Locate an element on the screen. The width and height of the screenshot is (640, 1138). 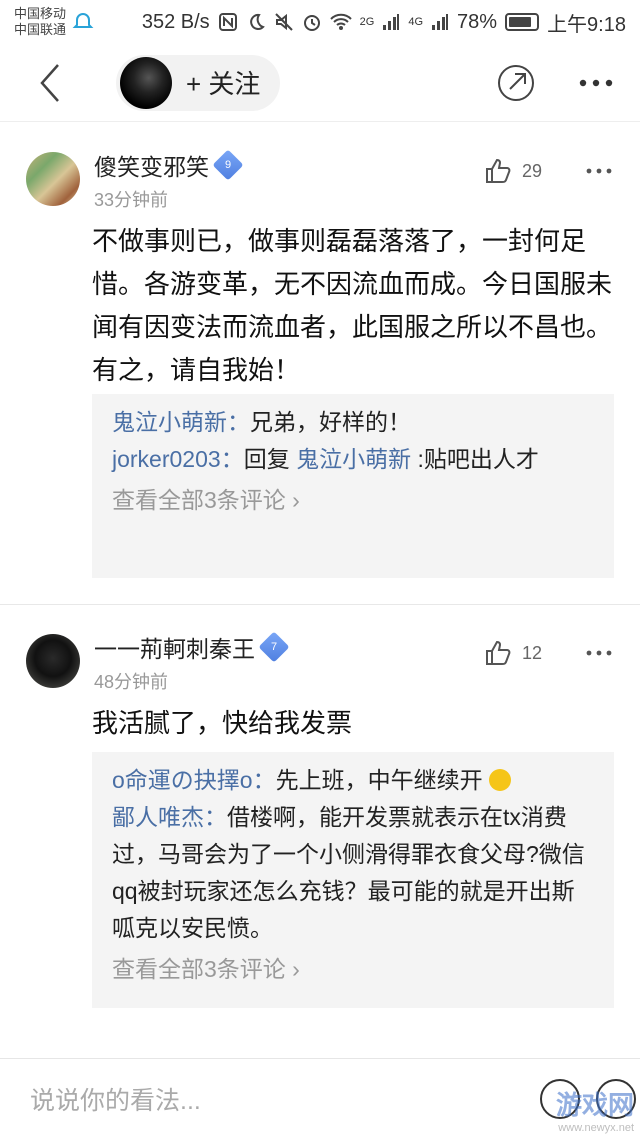
watermark: 游戏网 www.newyx.net is located at coordinates (594, 1112).